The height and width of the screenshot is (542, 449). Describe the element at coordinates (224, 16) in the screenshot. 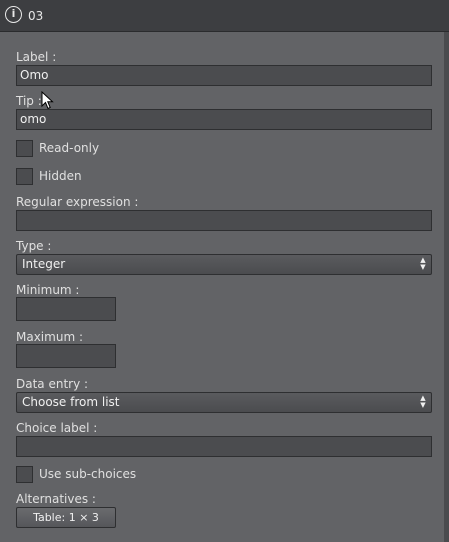

I see `title-bar: i 03` at that location.